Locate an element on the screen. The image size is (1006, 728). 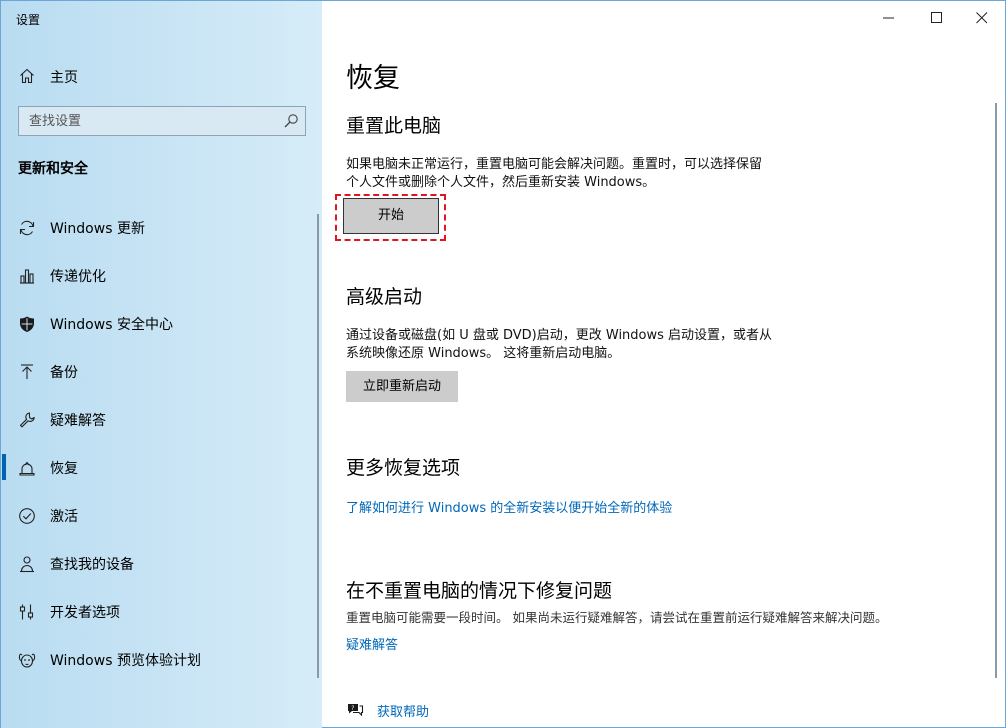
sidebar-item-activation: 激活 is located at coordinates (161, 515).